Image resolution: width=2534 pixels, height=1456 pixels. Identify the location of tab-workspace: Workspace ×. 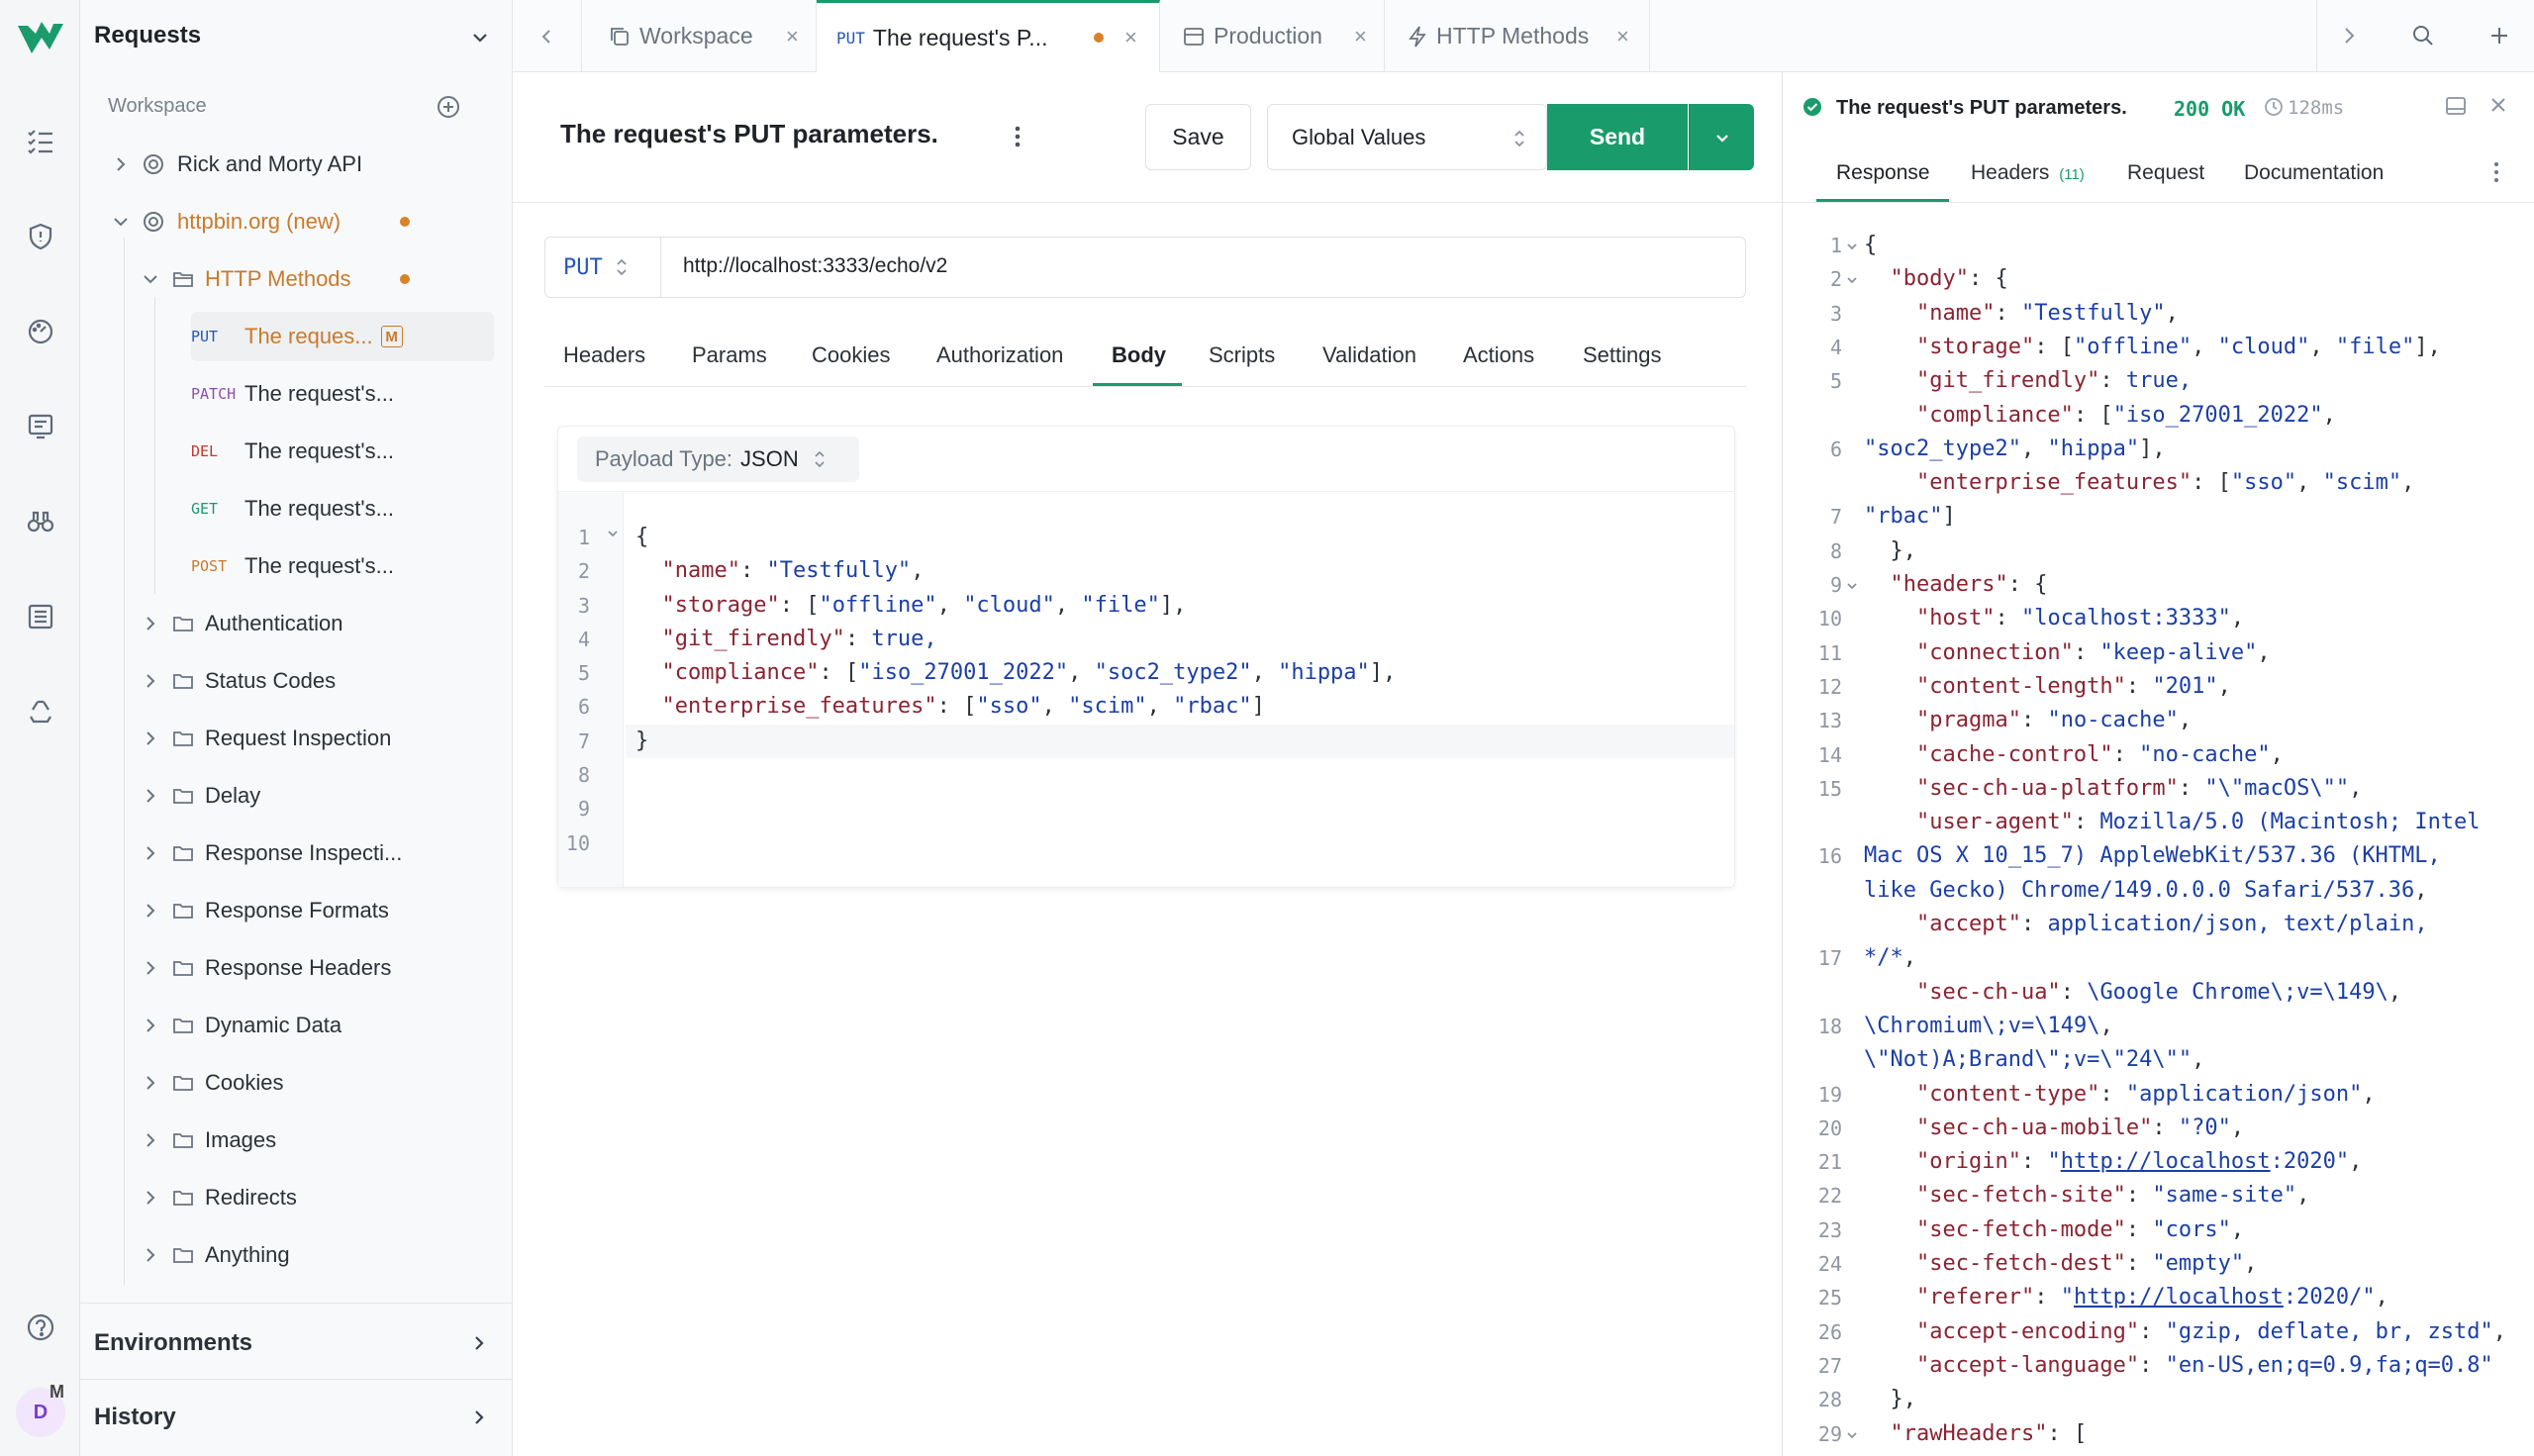
(700, 36).